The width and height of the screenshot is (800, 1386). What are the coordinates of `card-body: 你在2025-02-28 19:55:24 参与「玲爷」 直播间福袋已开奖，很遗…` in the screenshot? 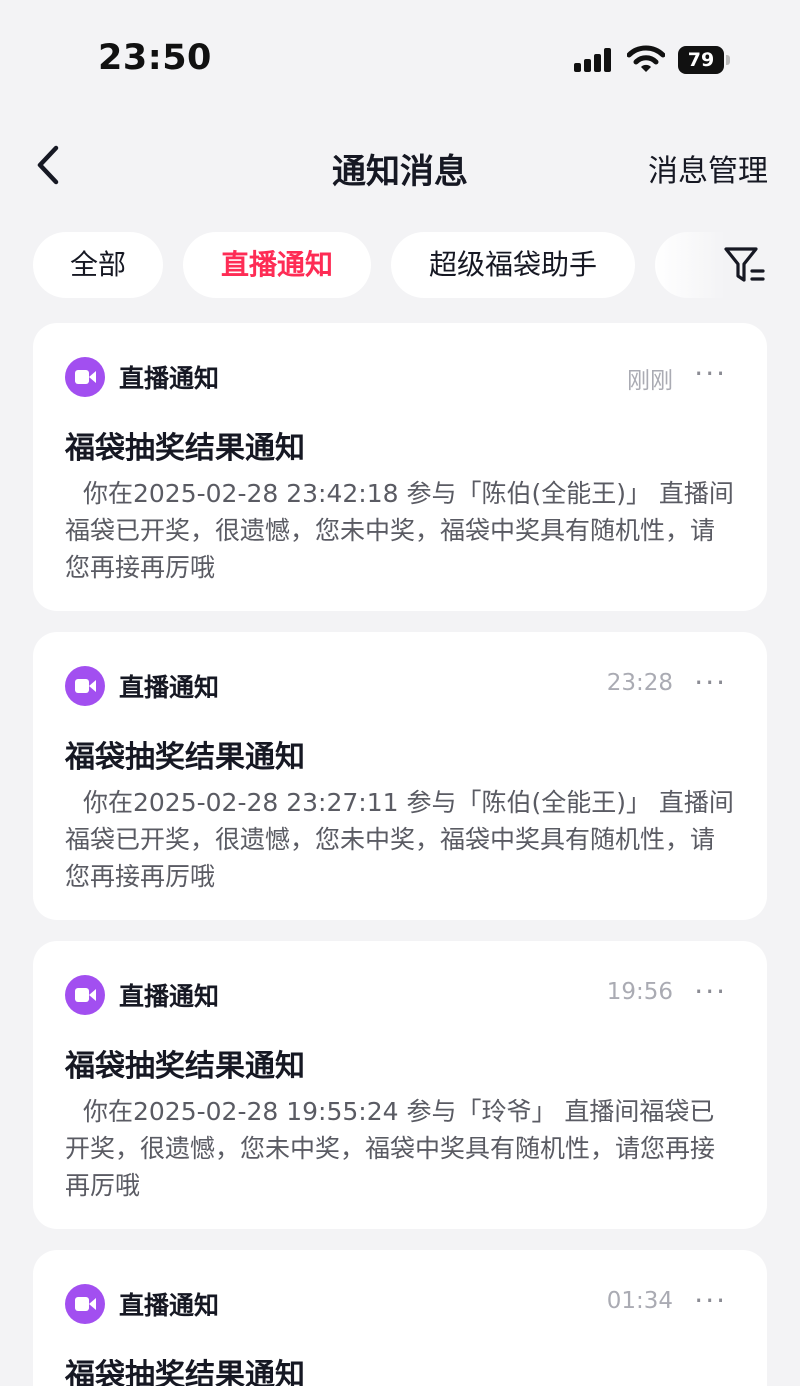 It's located at (390, 1148).